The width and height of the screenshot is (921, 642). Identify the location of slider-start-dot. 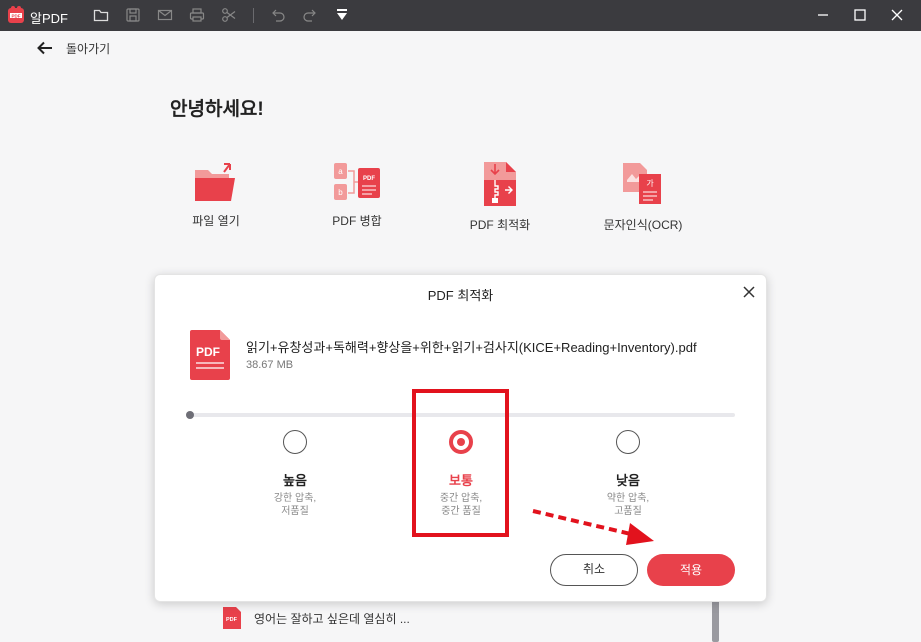
(190, 415).